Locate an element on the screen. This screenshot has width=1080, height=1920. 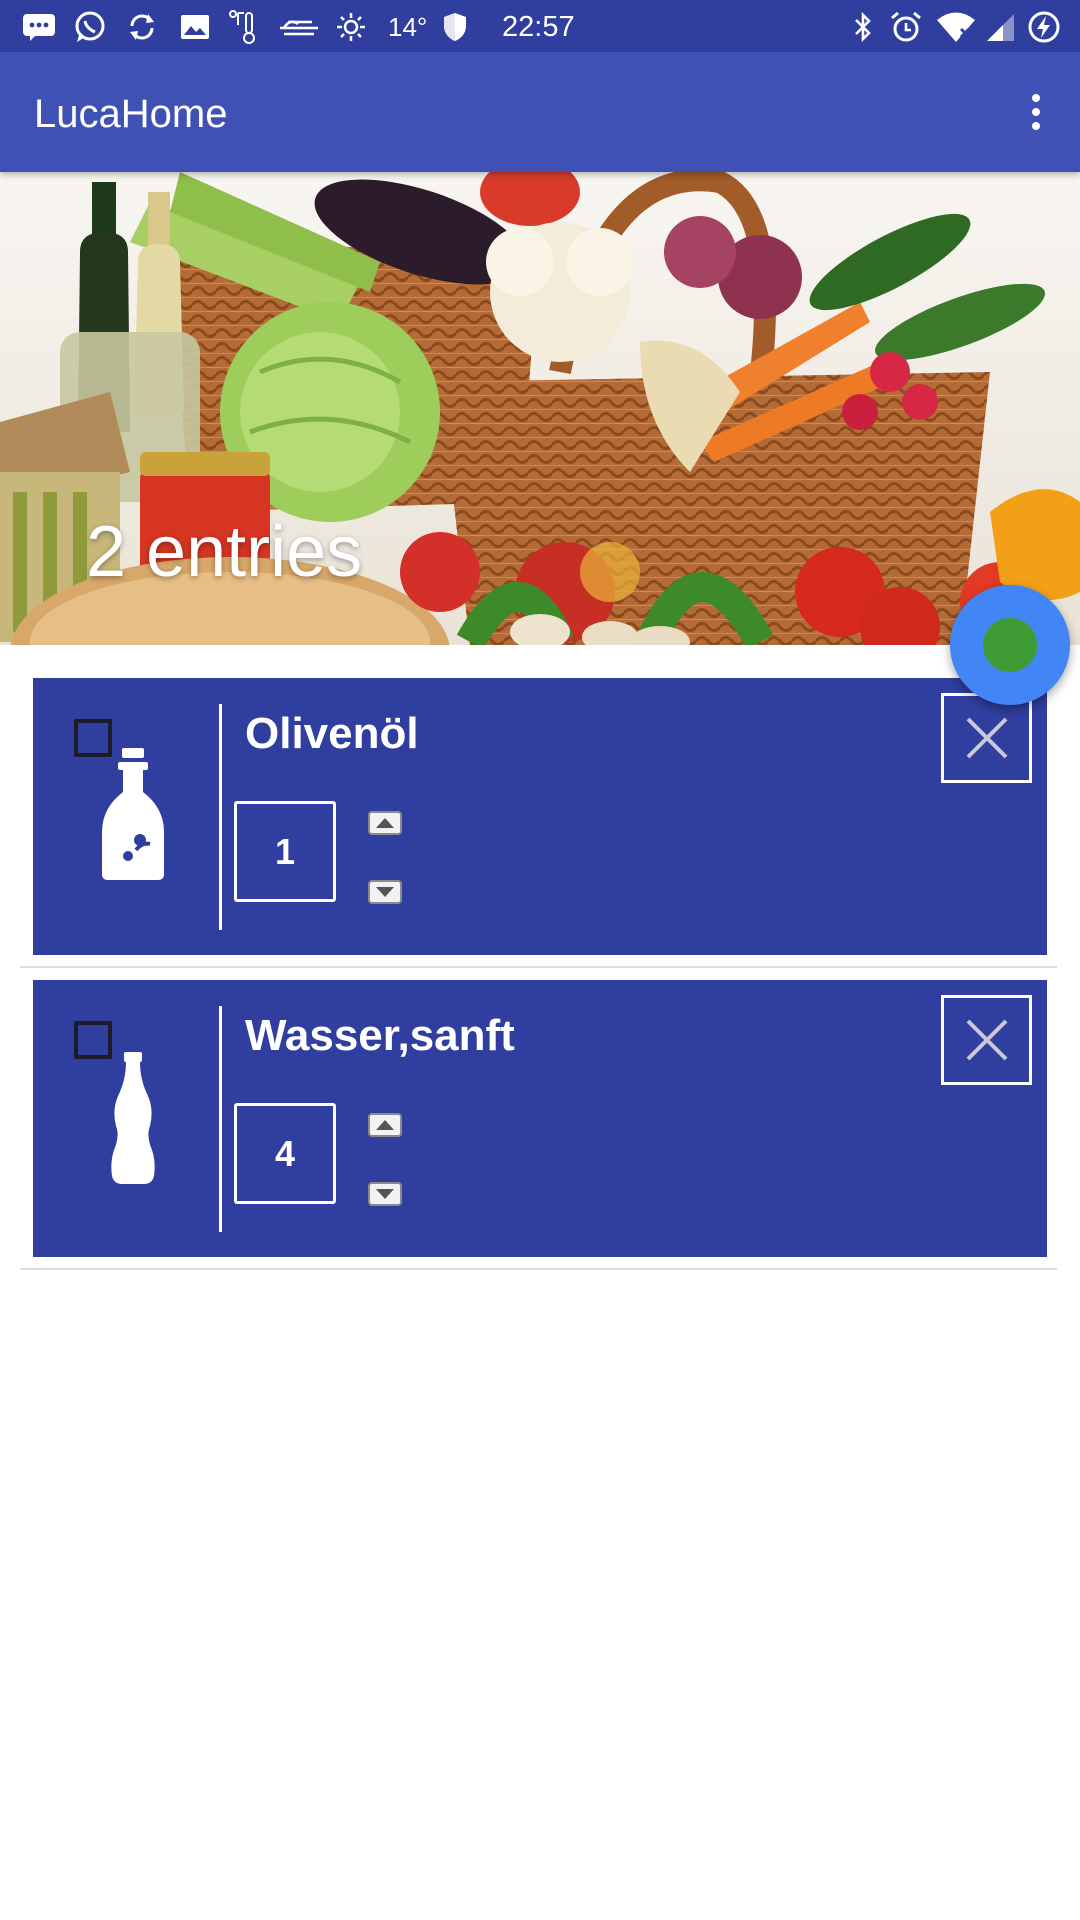
temperature-text: 14° is located at coordinates (408, 27).